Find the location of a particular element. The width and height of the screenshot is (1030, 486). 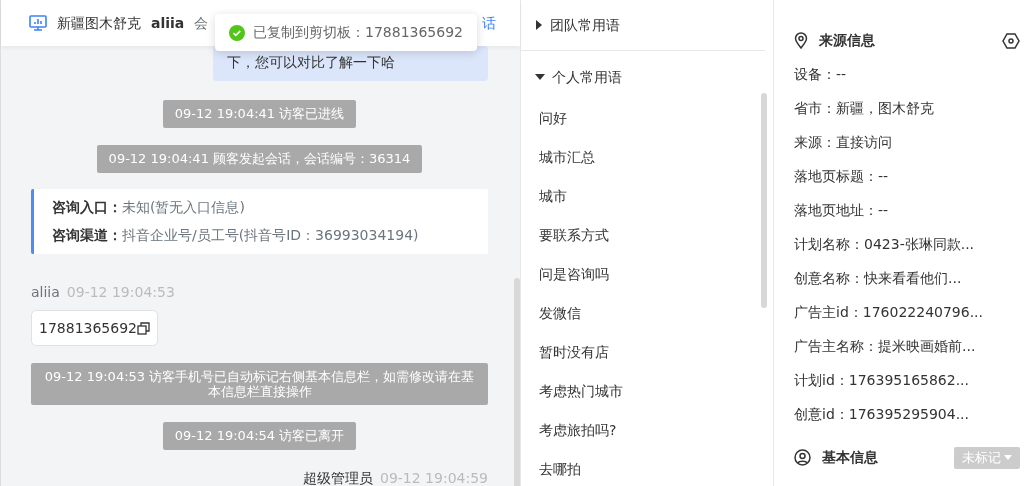

sender-name: aliia is located at coordinates (45, 292).